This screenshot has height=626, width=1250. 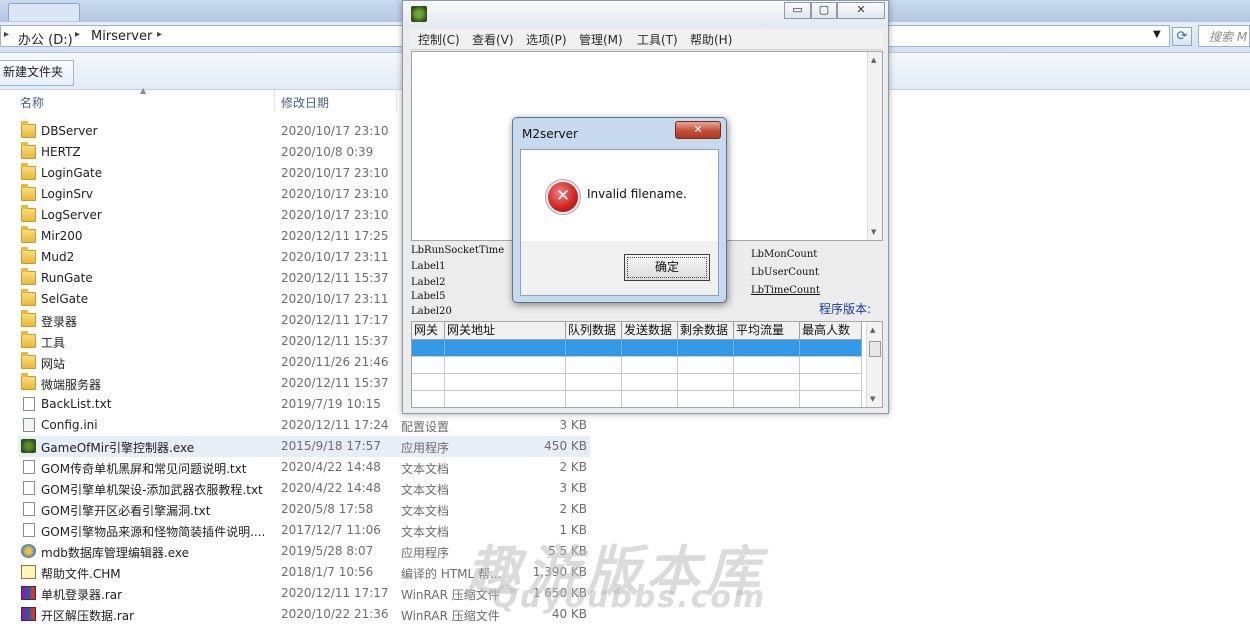 What do you see at coordinates (1224, 36) in the screenshot?
I see `search-input: 搜索 M` at bounding box center [1224, 36].